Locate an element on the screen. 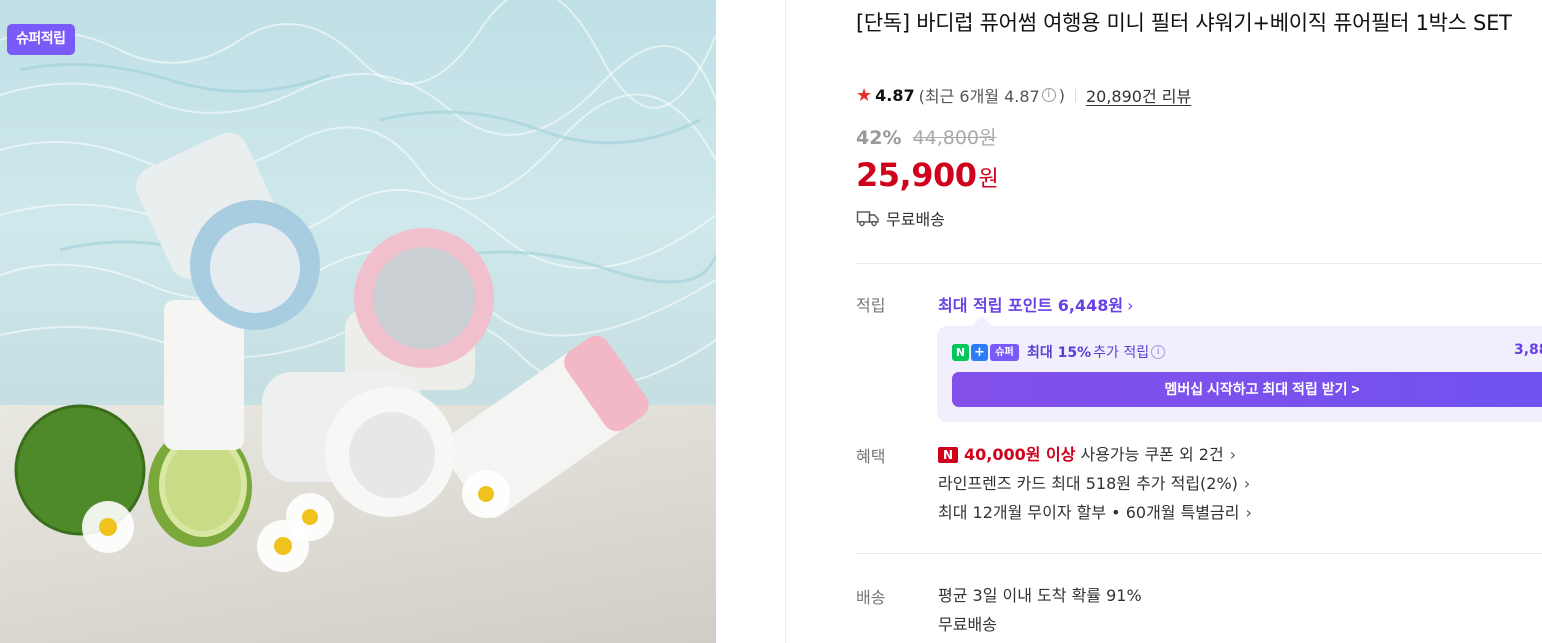 This screenshot has height=643, width=1542. promo-rate: 최대 15% is located at coordinates (1059, 353).